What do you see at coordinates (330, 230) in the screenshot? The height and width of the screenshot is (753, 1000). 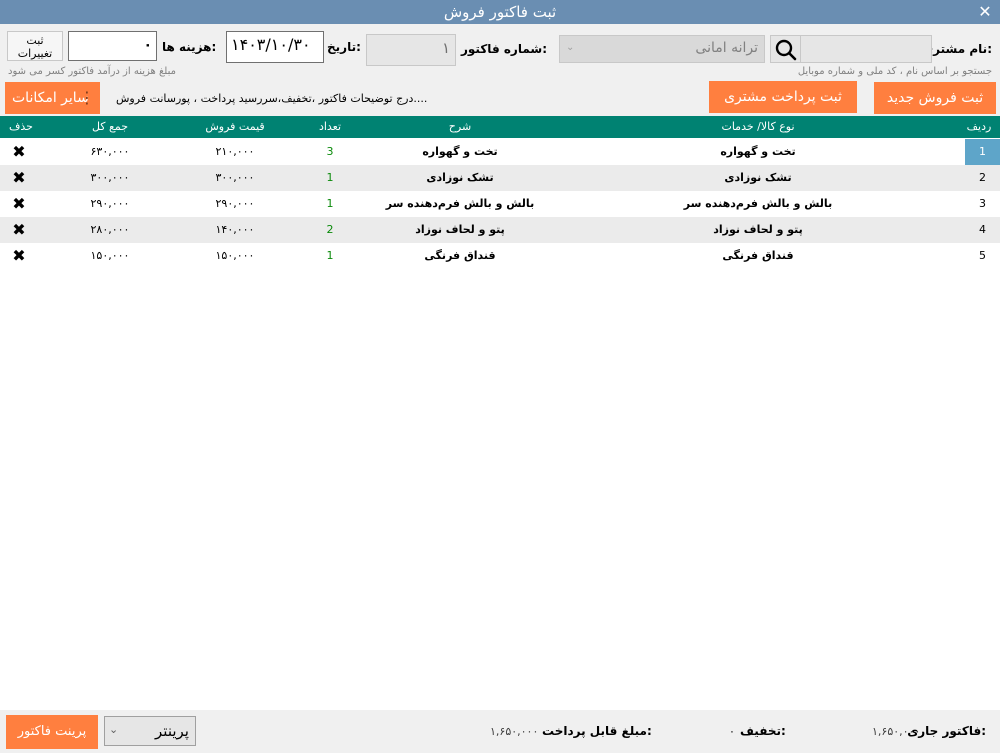 I see `row-quantity: 2` at bounding box center [330, 230].